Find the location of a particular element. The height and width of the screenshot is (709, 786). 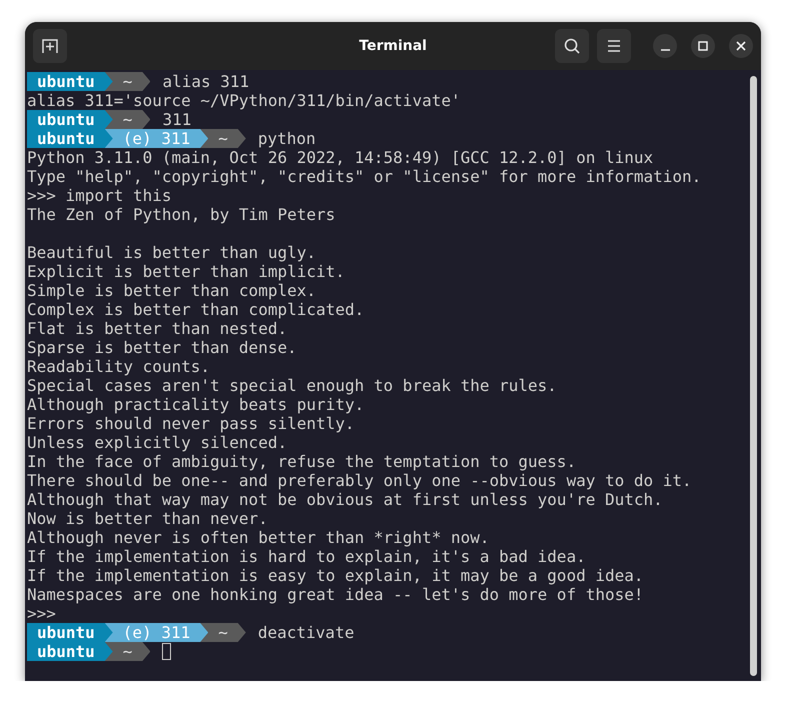

search-icon is located at coordinates (572, 46).